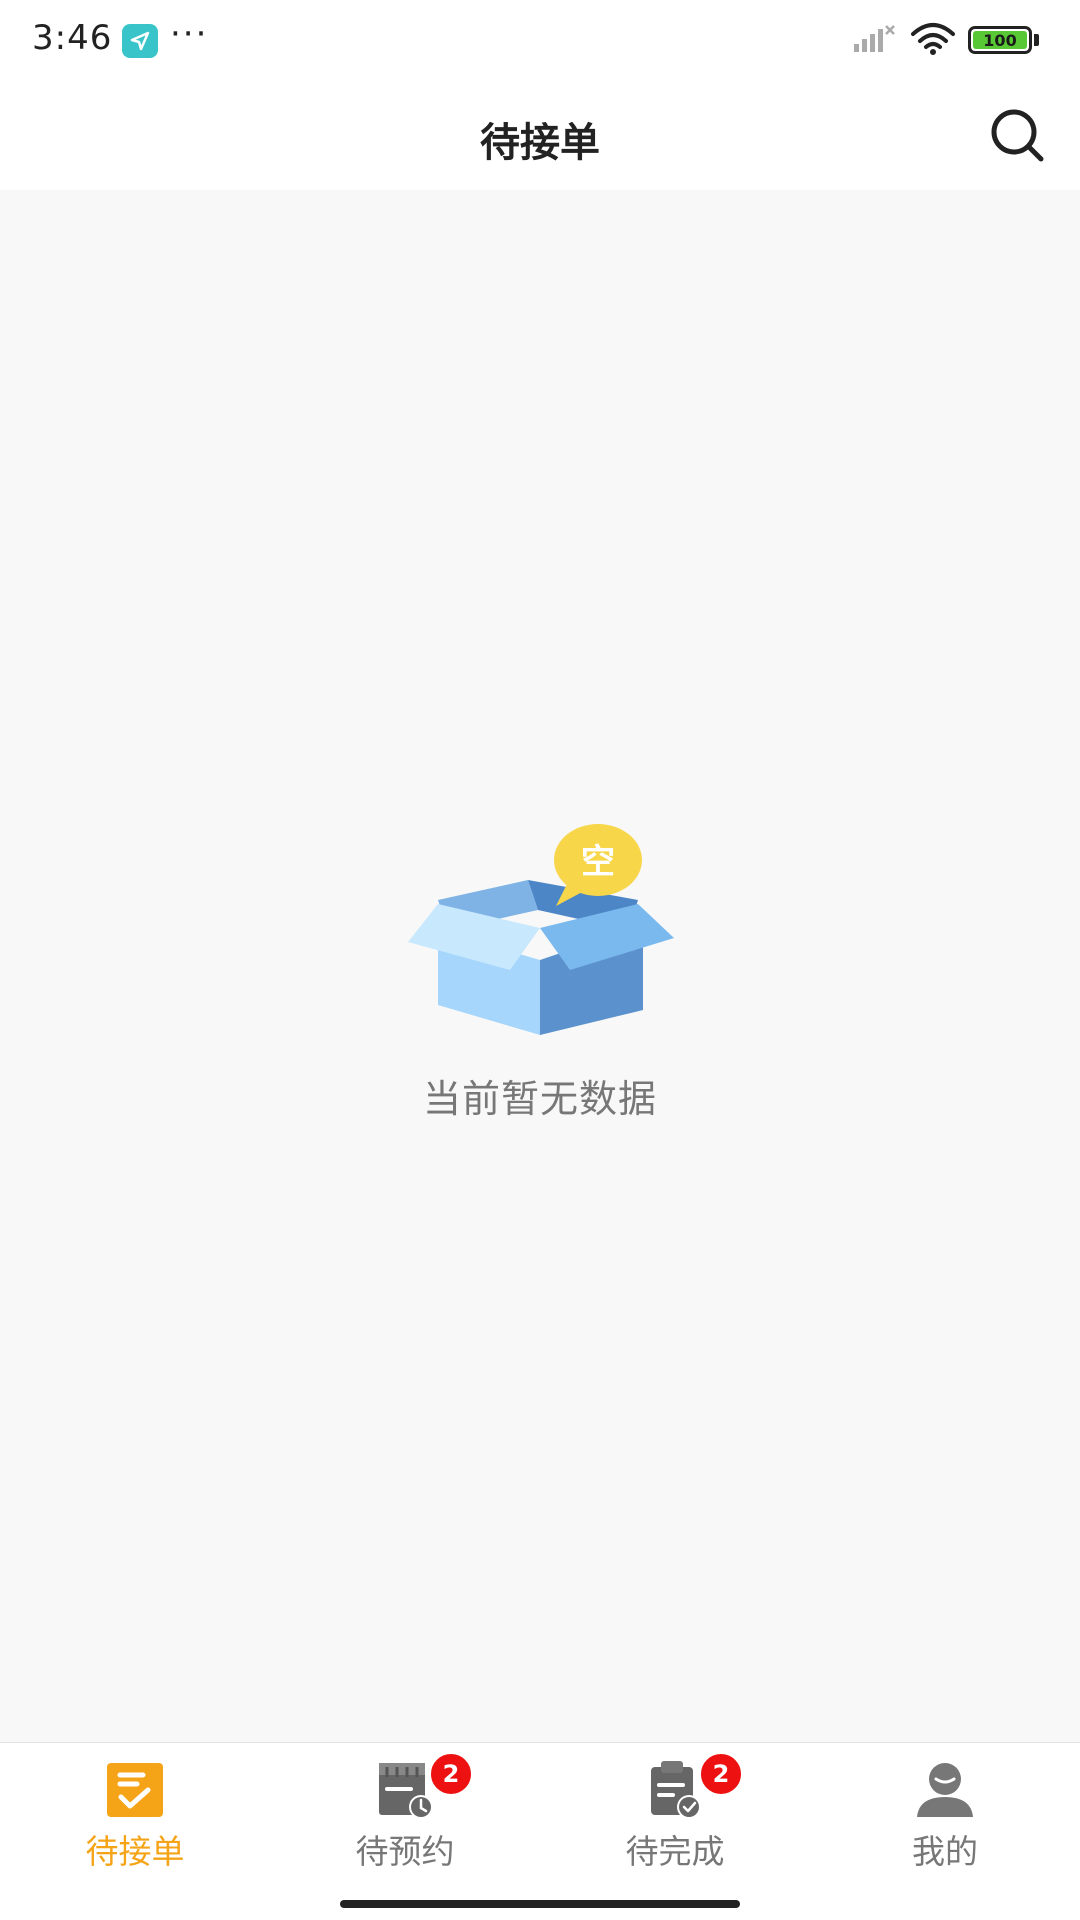  I want to click on page-title: 待接单, so click(540, 143).